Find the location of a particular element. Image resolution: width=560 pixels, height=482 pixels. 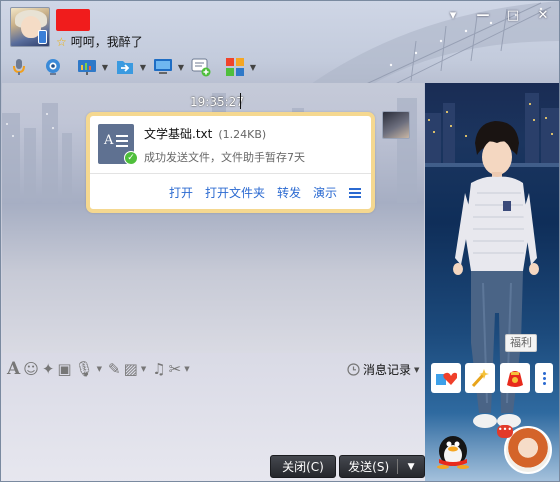

demo-link: 演示 is located at coordinates (325, 192).